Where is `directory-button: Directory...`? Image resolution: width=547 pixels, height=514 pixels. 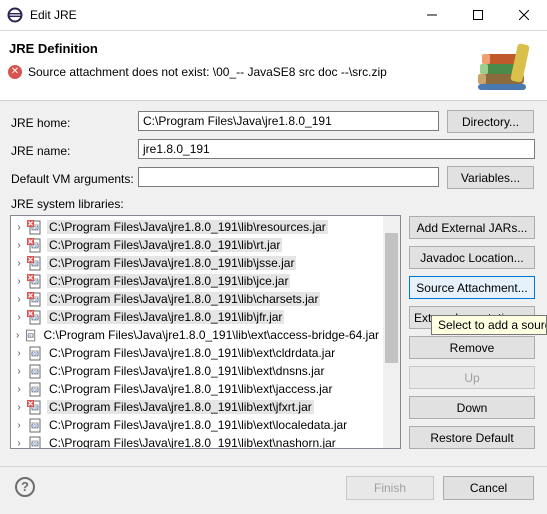 directory-button: Directory... is located at coordinates (490, 121).